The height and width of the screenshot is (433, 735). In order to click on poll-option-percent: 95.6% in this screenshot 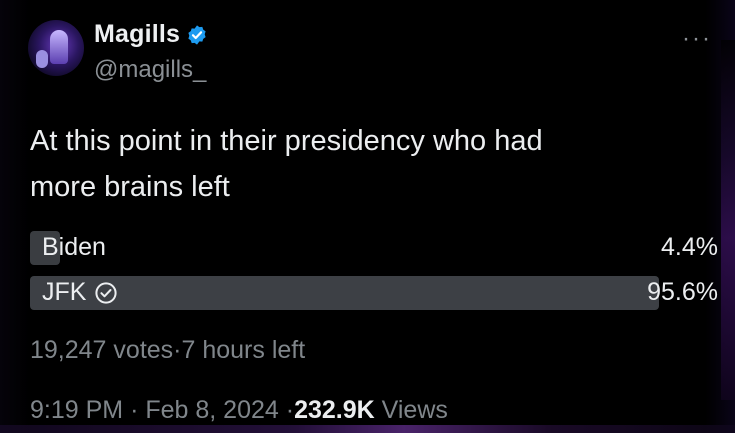, I will do `click(682, 292)`.